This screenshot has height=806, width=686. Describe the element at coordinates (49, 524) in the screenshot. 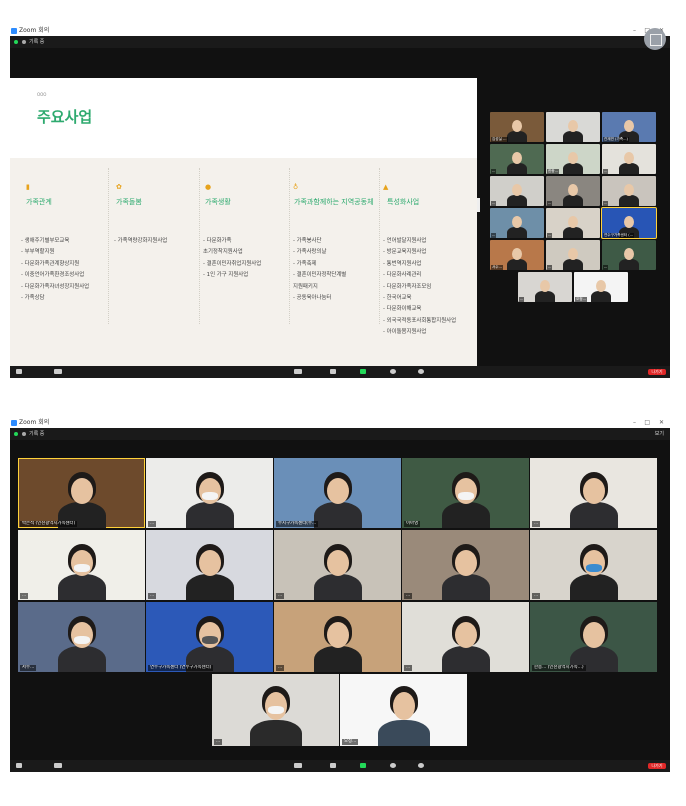

I see `participant-name: 박은석 (인천광역시가족센터)` at that location.